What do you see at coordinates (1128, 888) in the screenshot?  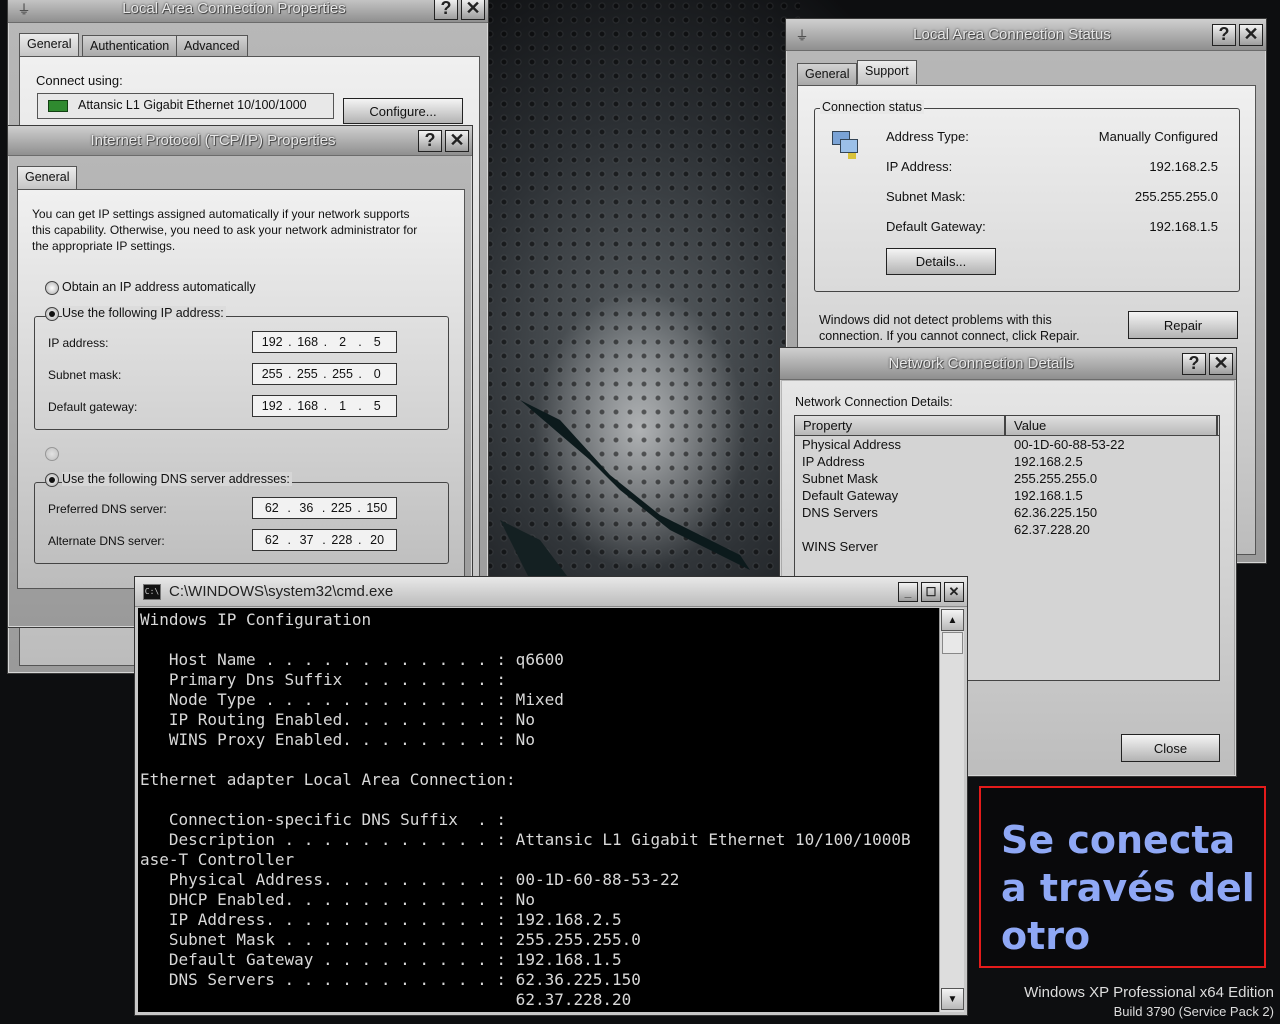 I see `annotation-text: Se conecta a través del otro` at bounding box center [1128, 888].